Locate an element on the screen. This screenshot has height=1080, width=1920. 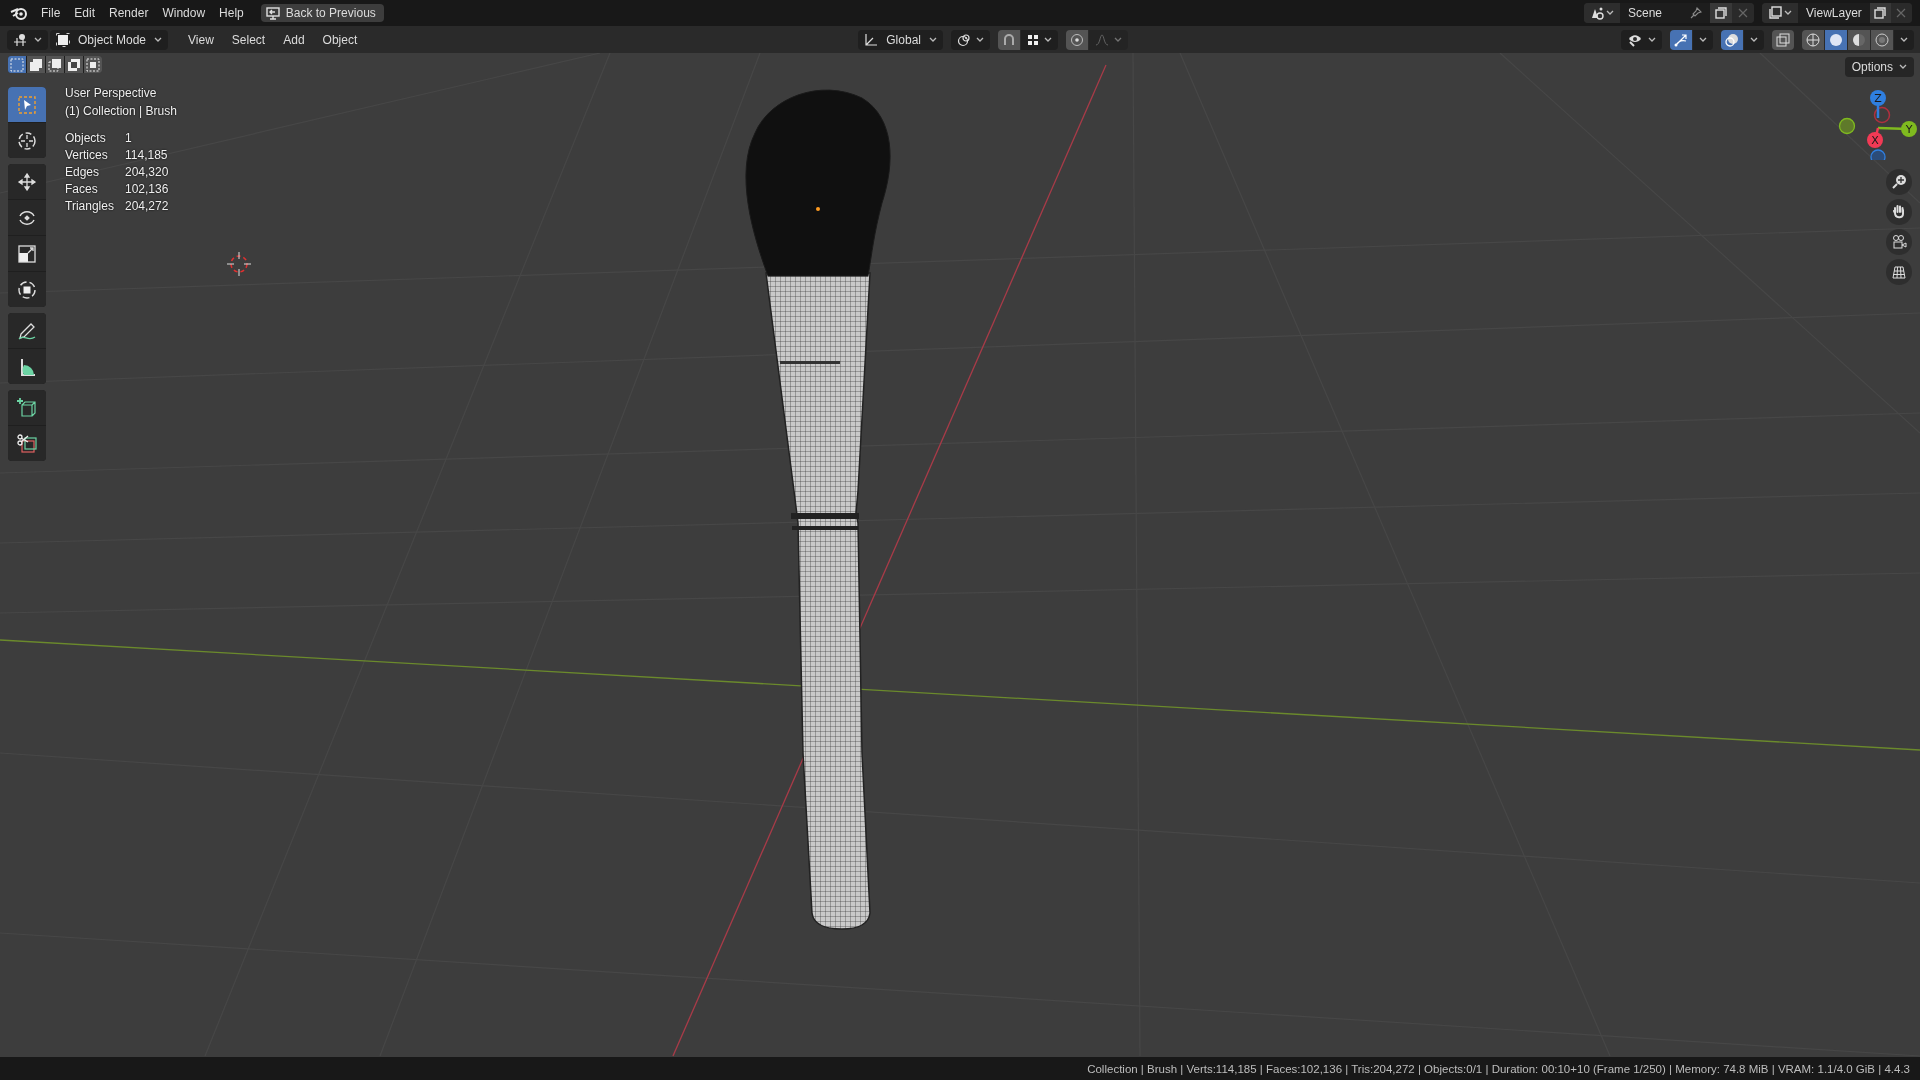
xray-toggle is located at coordinates (1783, 39).